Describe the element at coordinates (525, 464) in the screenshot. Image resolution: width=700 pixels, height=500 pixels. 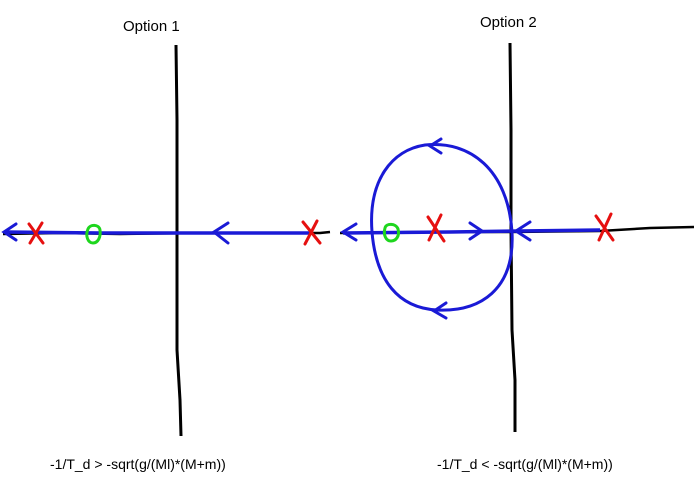
I see `option-2-condition: -1/T_d < -sqrt(g/(Ml)*(M+m))` at that location.